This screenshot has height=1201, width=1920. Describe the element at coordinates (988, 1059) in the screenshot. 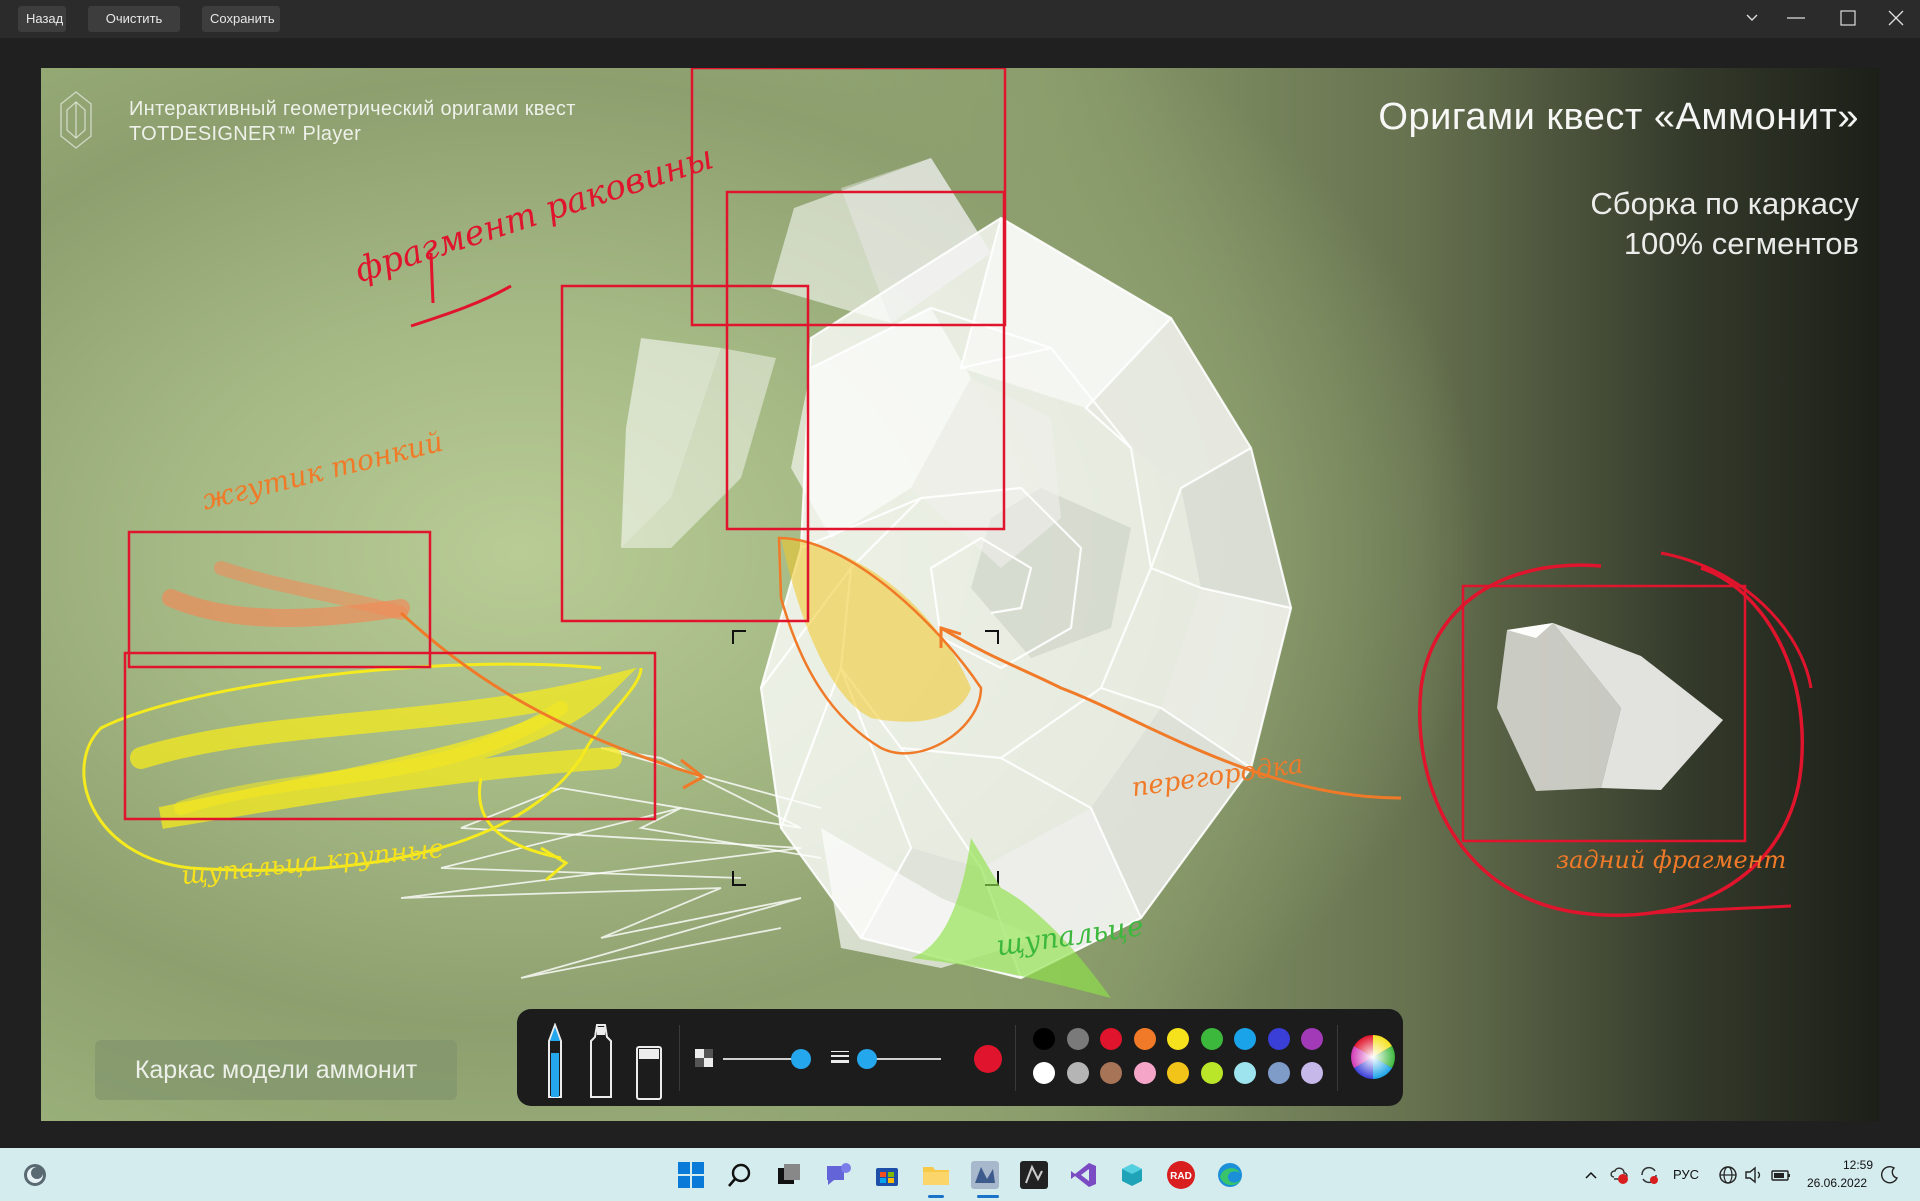

I see `current-color-swatch` at that location.